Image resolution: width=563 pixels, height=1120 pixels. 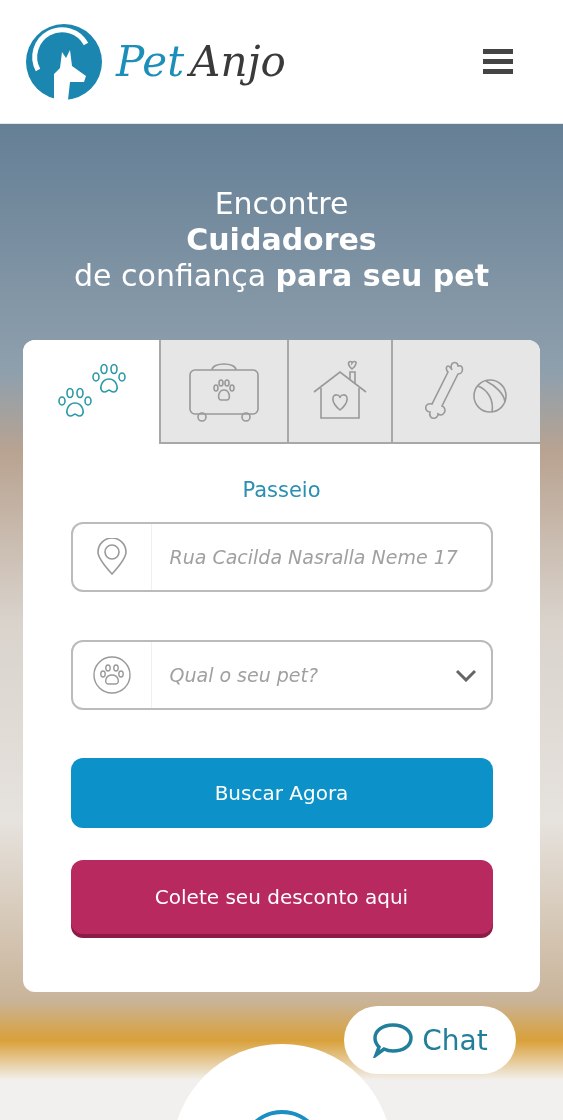 I want to click on logo-icon, so click(x=64, y=61).